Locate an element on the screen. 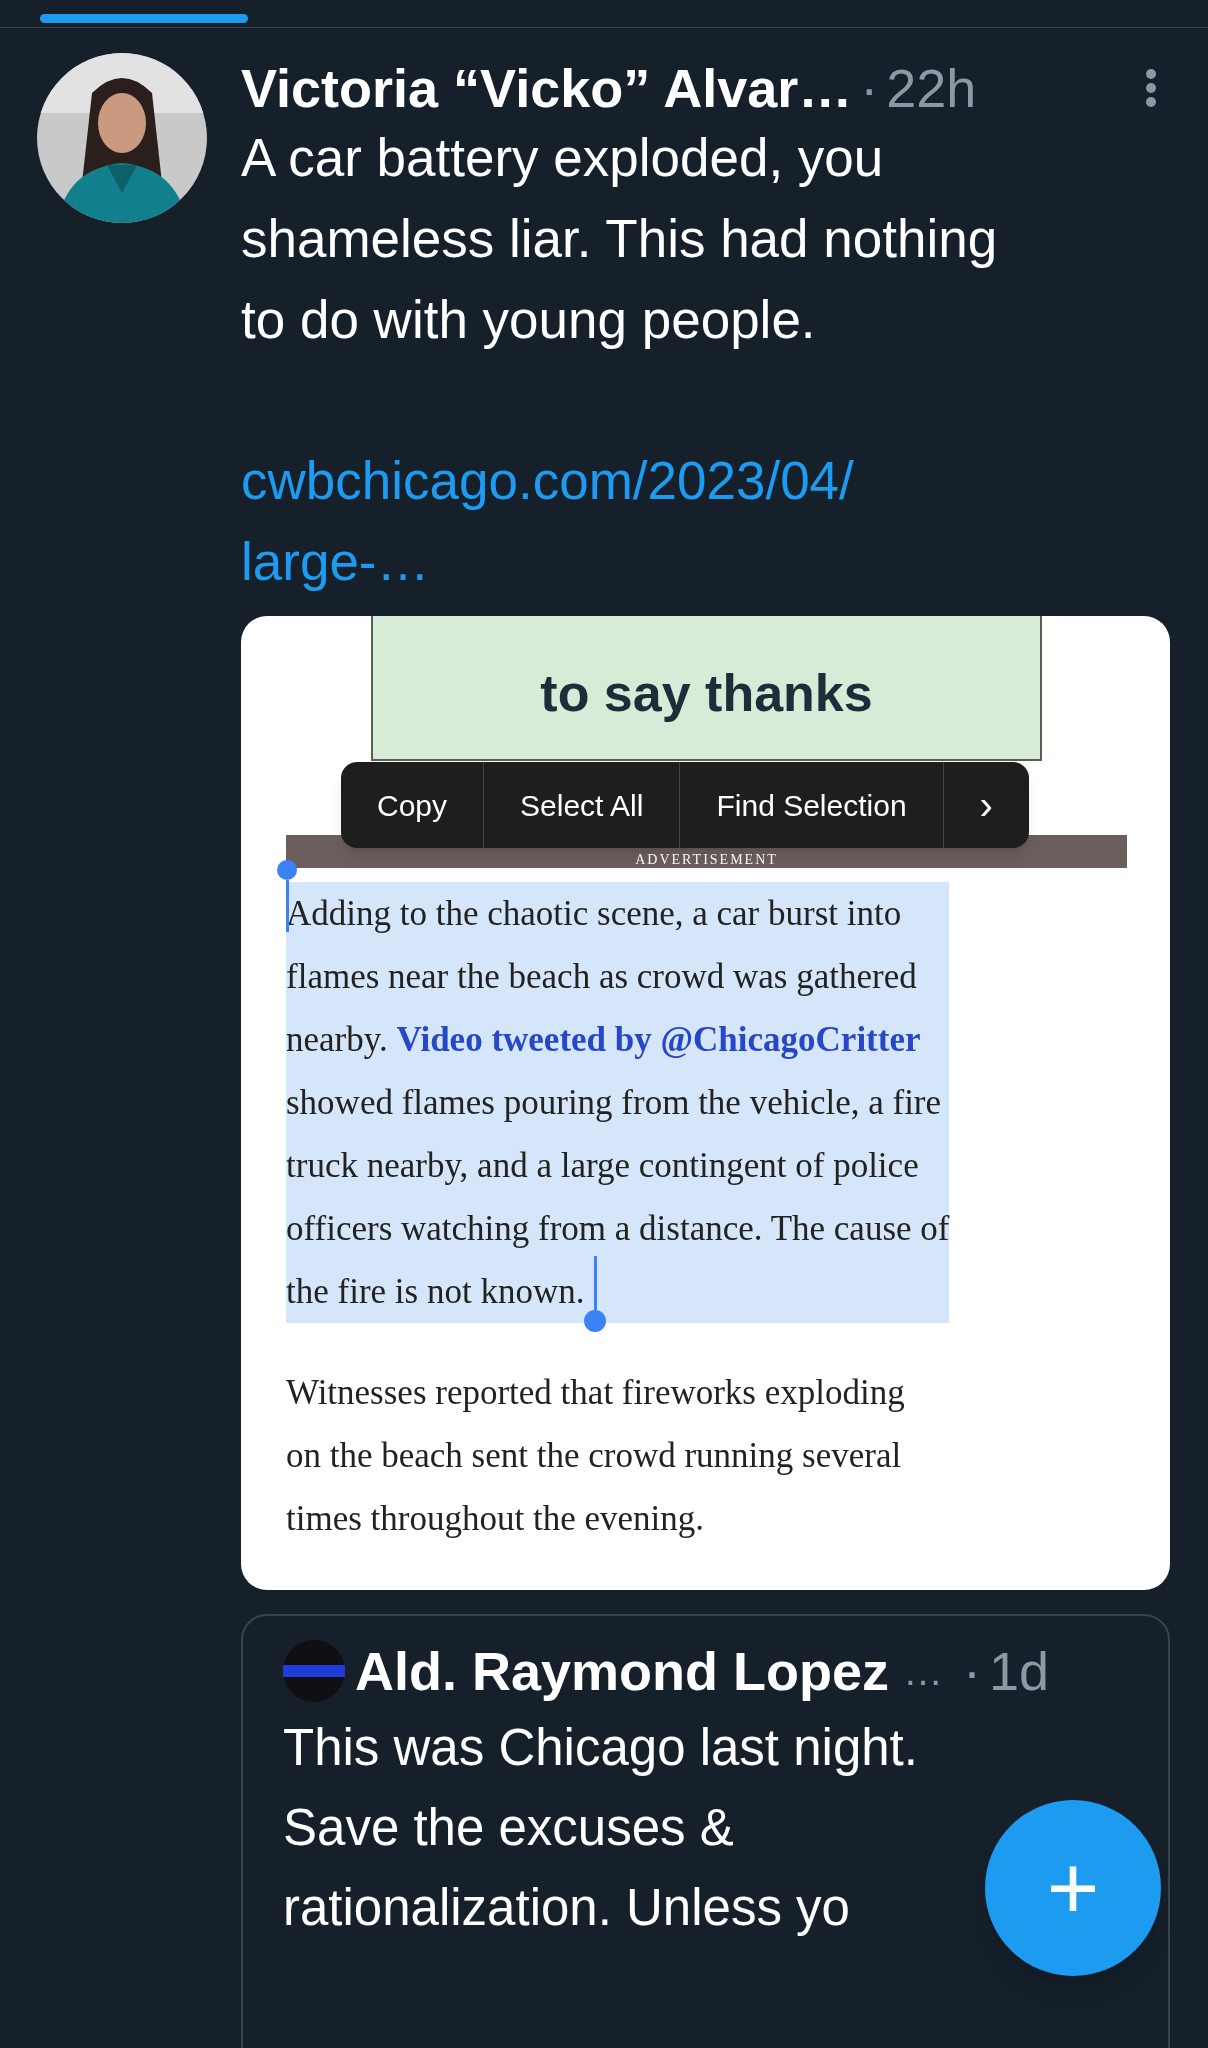 This screenshot has width=1208, height=2048. menu-item: › is located at coordinates (985, 805).